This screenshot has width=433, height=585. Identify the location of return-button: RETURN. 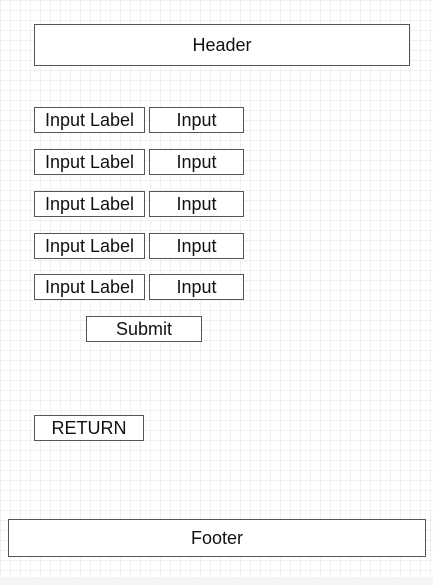
(89, 428).